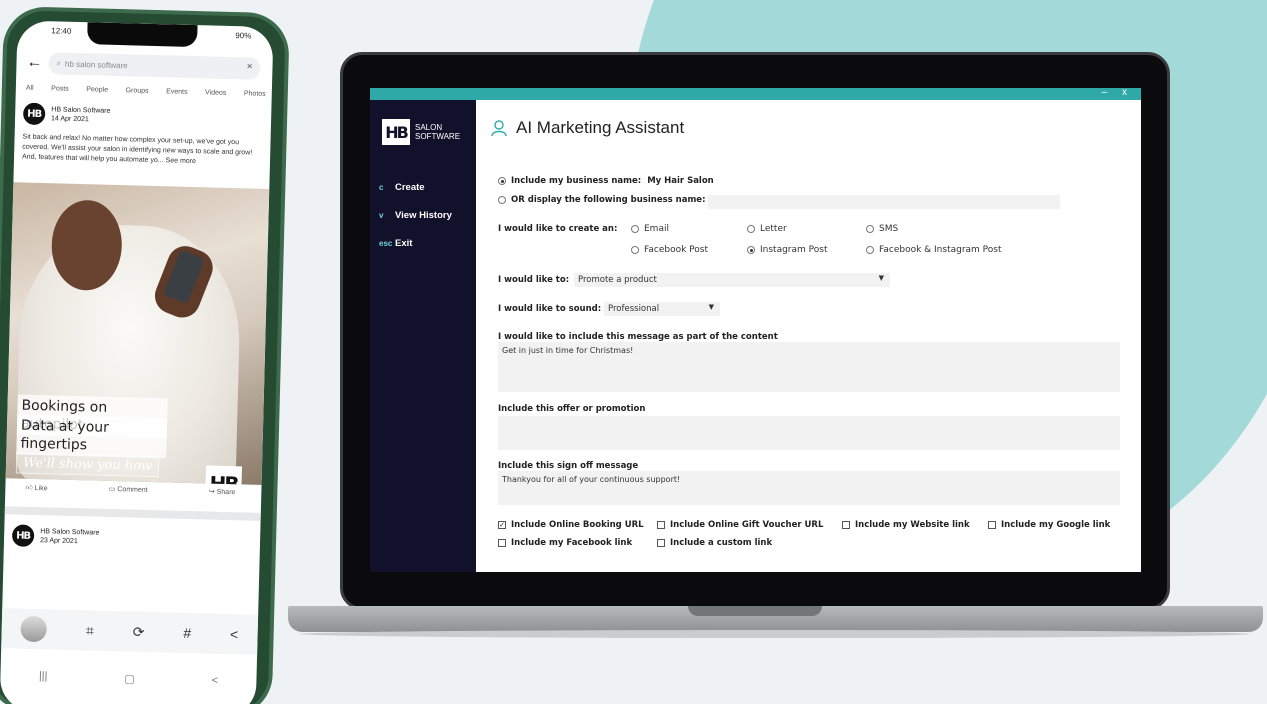 Image resolution: width=1267 pixels, height=704 pixels. I want to click on tab-events: Events, so click(177, 92).